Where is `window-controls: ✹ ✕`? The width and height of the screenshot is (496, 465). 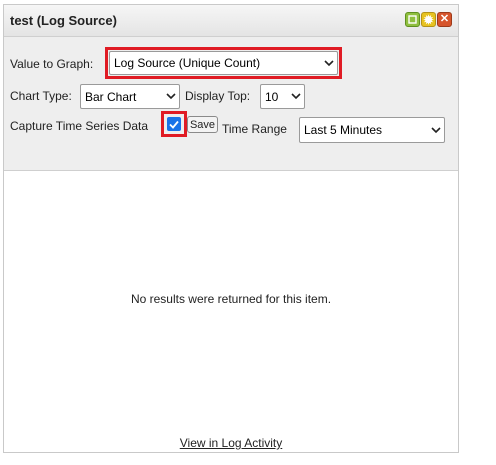
window-controls: ✹ ✕ is located at coordinates (428, 19).